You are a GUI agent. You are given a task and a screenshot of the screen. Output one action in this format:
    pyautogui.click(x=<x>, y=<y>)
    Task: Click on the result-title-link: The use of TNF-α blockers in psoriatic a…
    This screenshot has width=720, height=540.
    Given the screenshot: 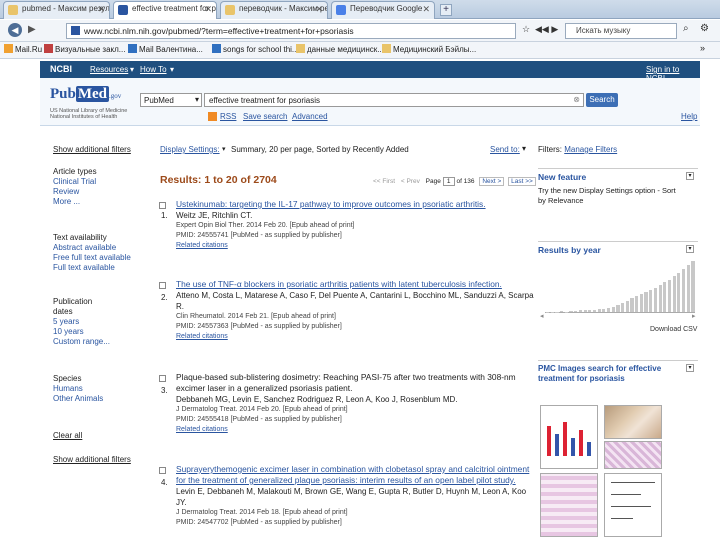 What is the action you would take?
    pyautogui.click(x=355, y=284)
    